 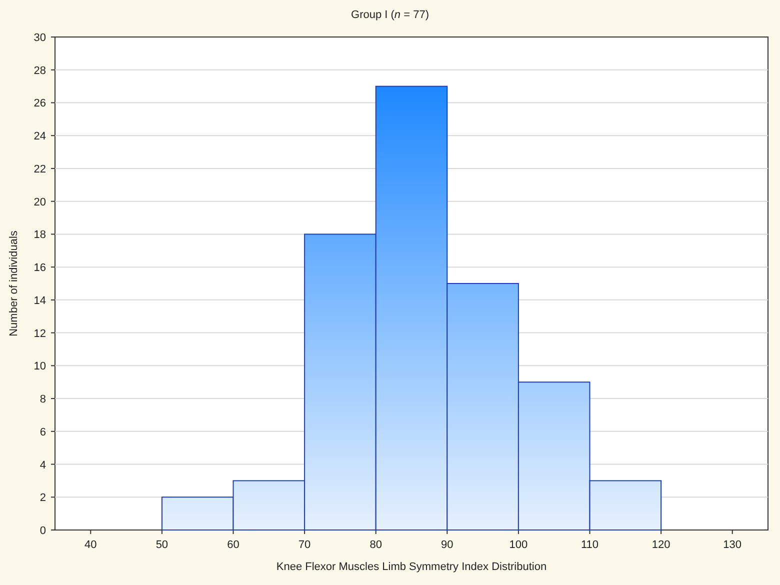 I want to click on axis-tick-label: 0, so click(x=43, y=531).